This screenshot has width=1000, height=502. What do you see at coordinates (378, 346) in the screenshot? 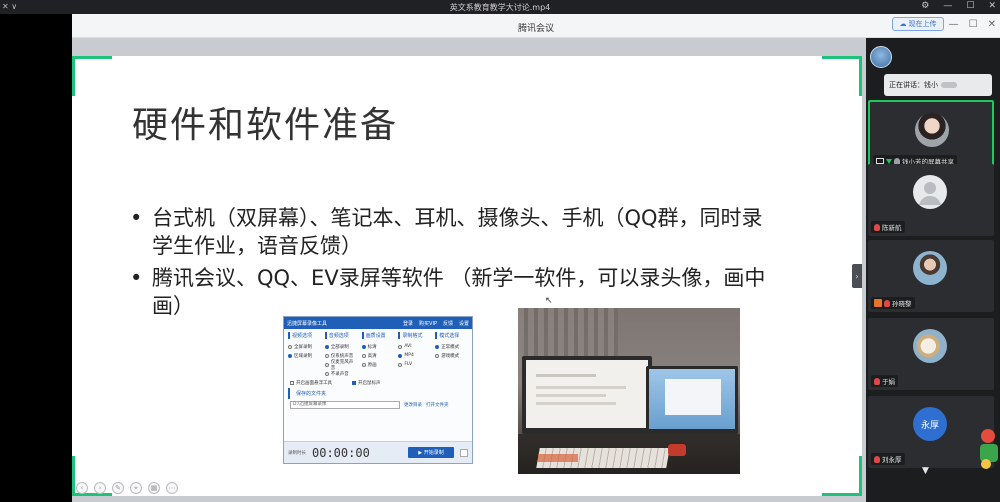
I see `recorder-option: 标清` at bounding box center [378, 346].